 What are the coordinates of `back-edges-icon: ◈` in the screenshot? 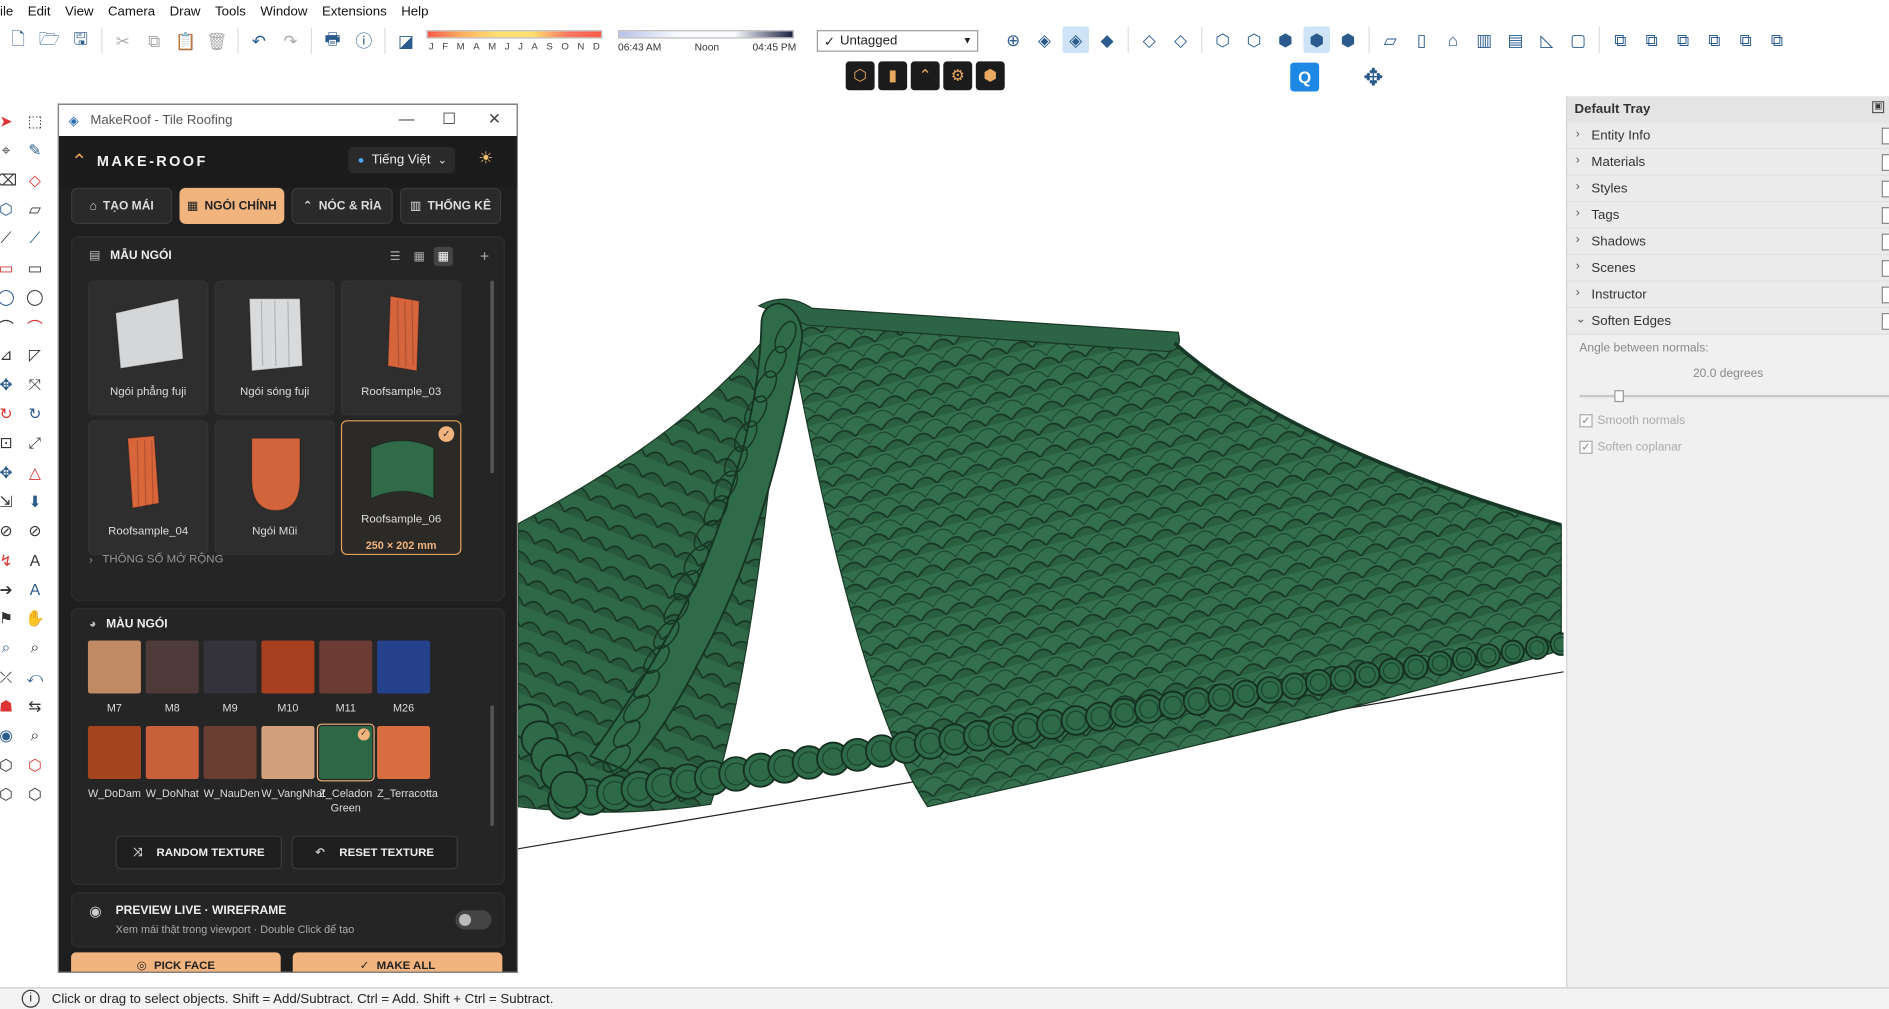 It's located at (1076, 39).